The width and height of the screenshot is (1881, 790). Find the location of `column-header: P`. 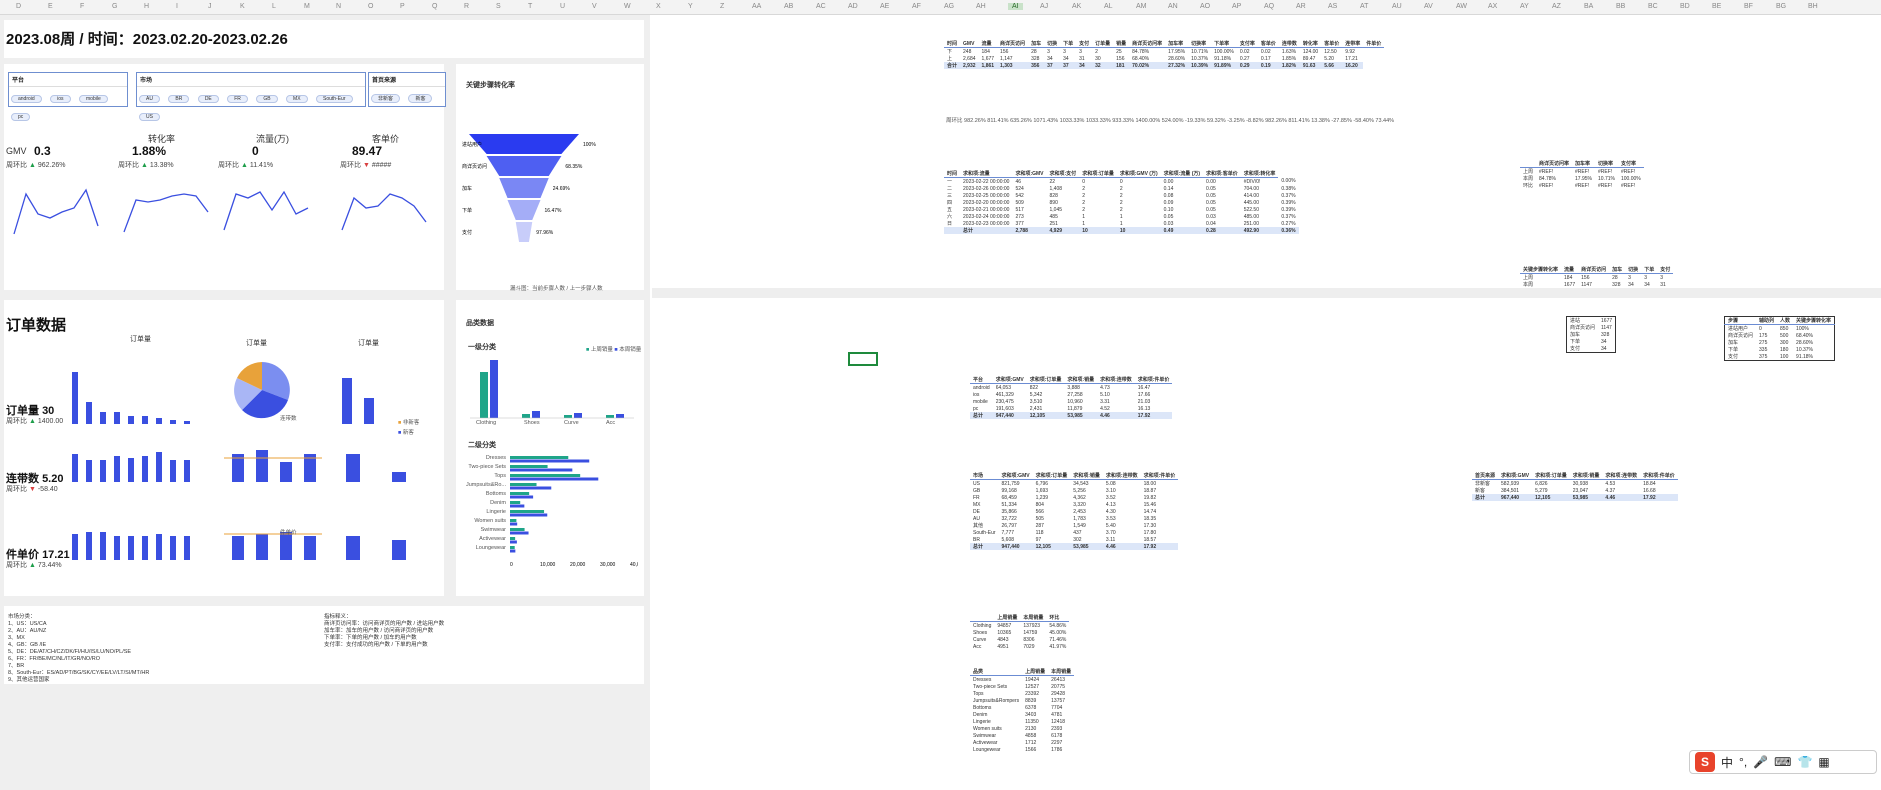

column-header: P is located at coordinates (402, 6).